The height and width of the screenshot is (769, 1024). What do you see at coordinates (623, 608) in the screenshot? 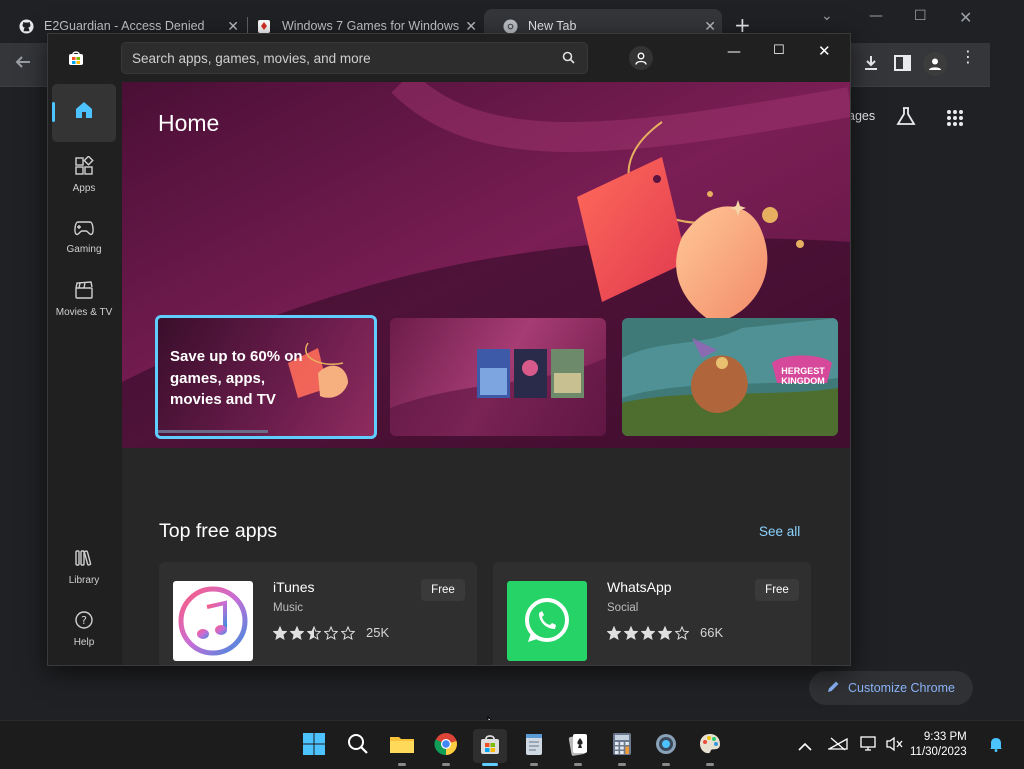
I see `app-category: Social` at bounding box center [623, 608].